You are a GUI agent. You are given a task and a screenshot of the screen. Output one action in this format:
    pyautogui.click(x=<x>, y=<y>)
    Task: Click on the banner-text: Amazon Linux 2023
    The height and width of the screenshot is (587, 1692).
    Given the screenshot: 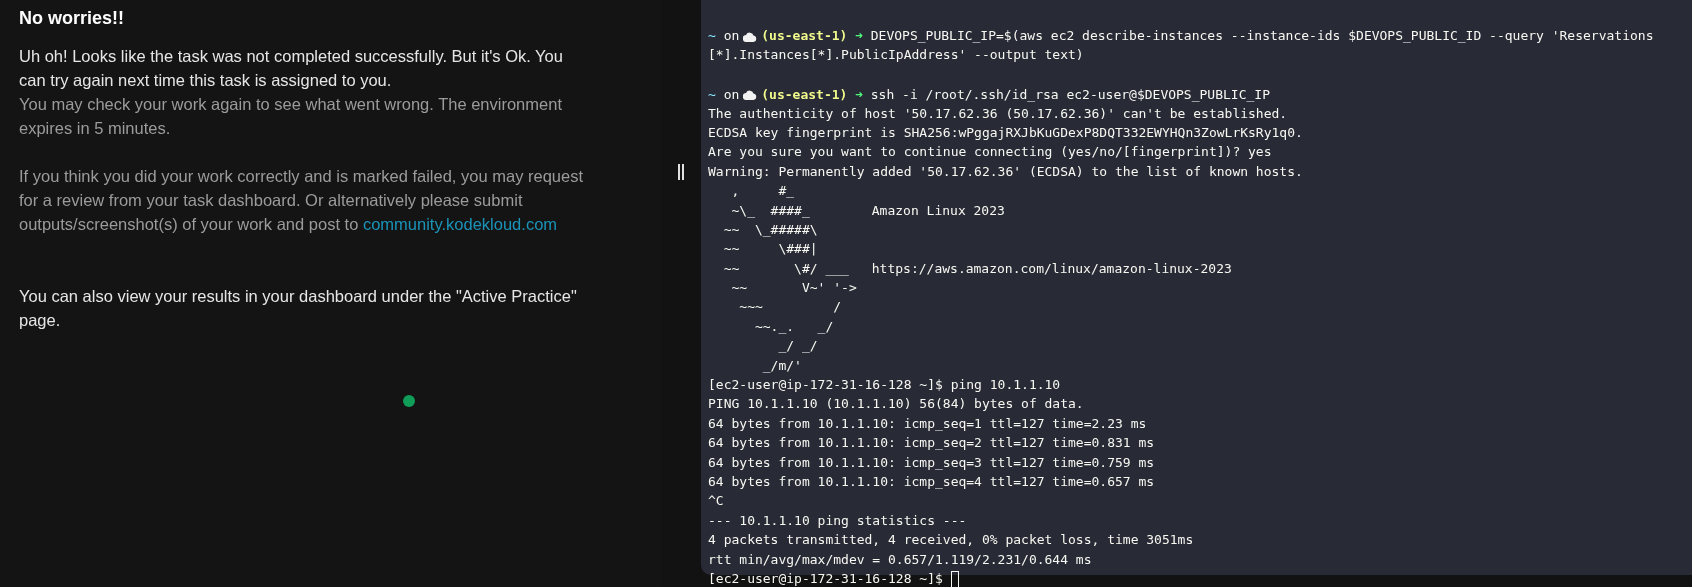 What is the action you would take?
    pyautogui.click(x=938, y=210)
    